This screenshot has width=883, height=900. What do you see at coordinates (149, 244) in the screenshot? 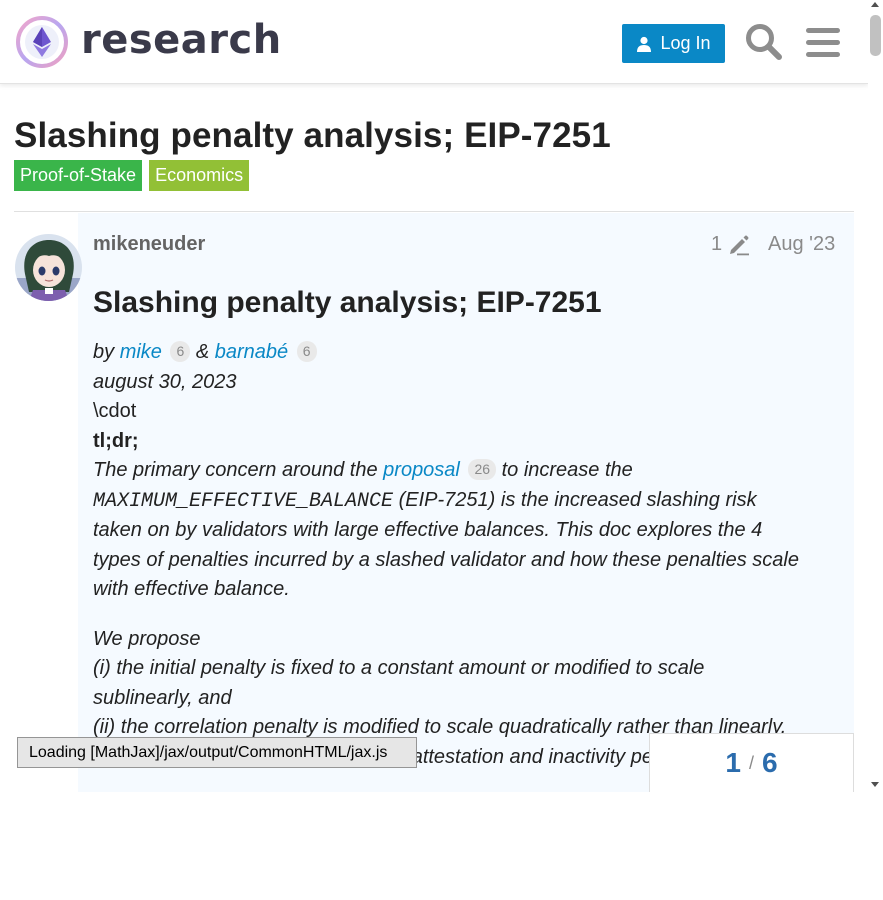
I see `post-author-name: mikeneuder` at bounding box center [149, 244].